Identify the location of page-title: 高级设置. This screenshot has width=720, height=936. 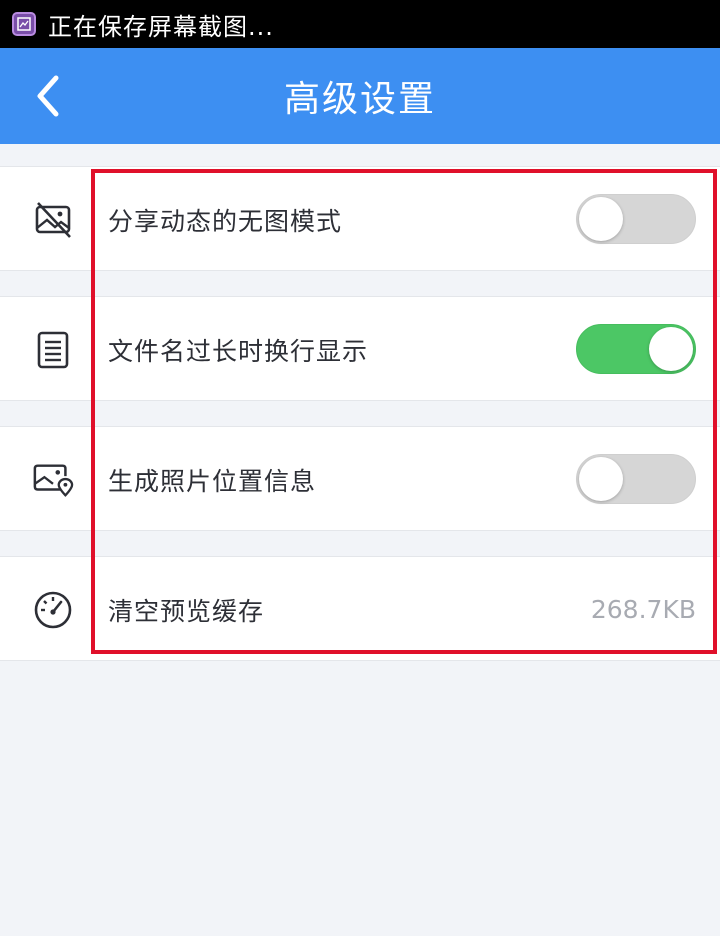
(359, 99).